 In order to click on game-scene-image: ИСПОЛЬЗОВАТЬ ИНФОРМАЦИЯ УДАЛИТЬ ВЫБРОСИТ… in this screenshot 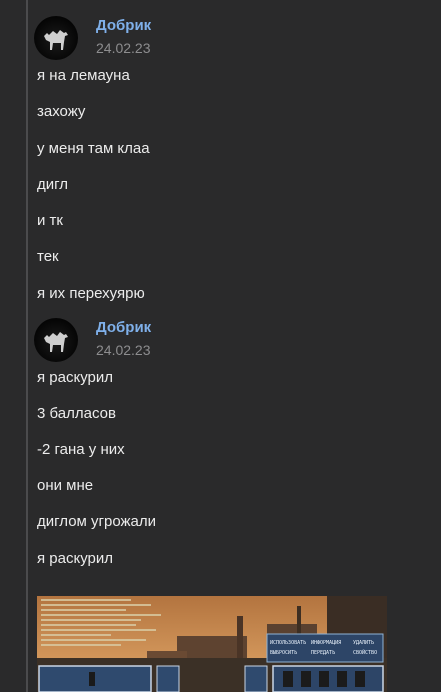, I will do `click(212, 644)`.